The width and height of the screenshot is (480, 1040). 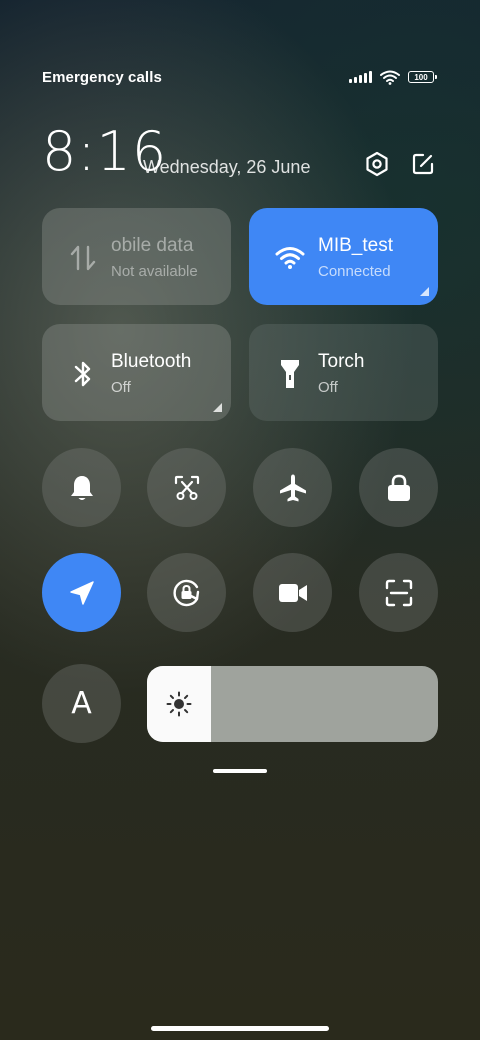 I want to click on edit-icon, so click(x=423, y=164).